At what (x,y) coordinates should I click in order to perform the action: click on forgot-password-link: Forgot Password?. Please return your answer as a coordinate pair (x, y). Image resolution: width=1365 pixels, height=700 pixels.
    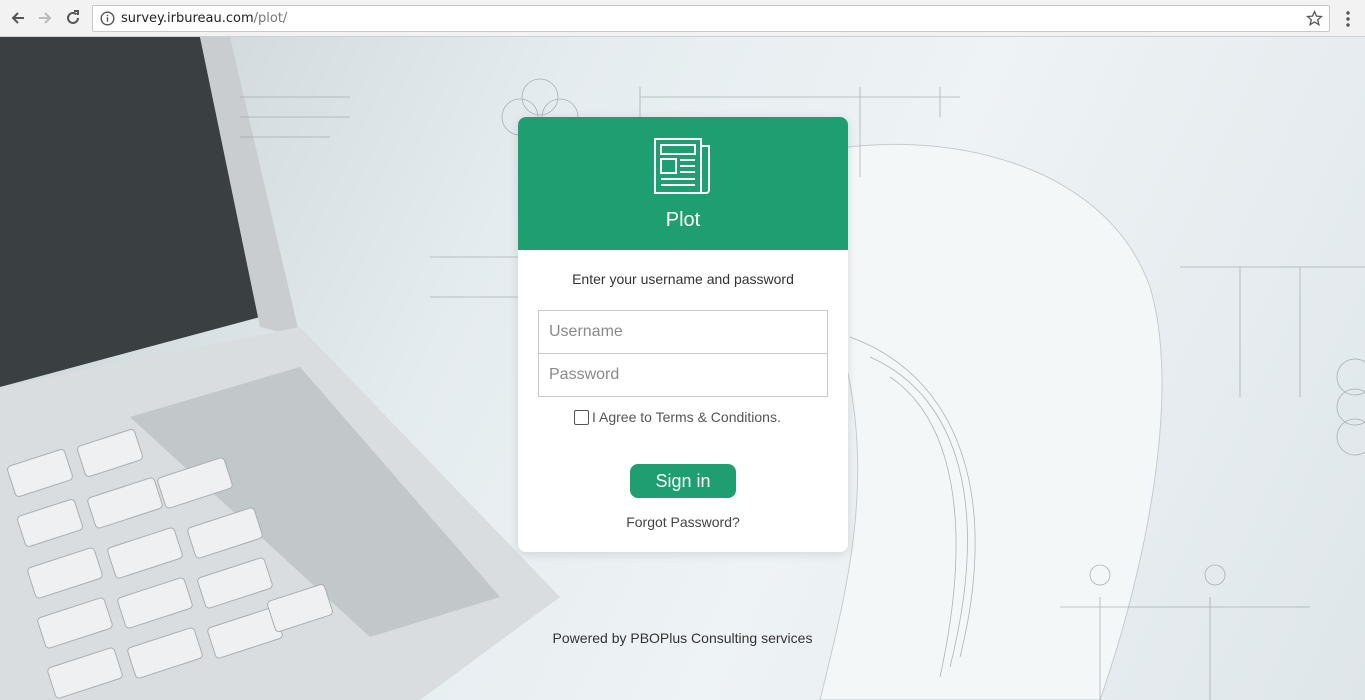
    Looking at the image, I should click on (683, 522).